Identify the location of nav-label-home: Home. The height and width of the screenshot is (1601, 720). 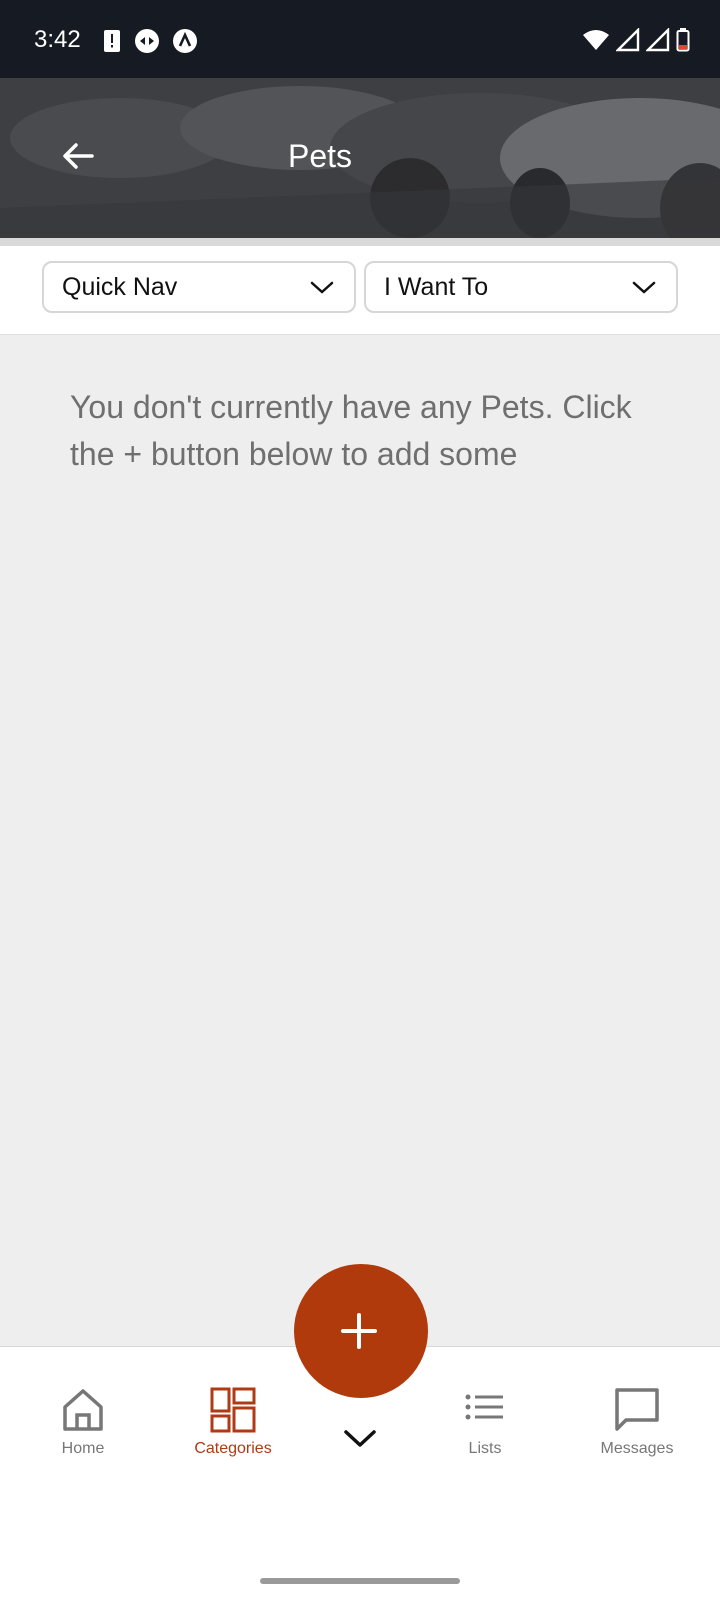
(83, 1448).